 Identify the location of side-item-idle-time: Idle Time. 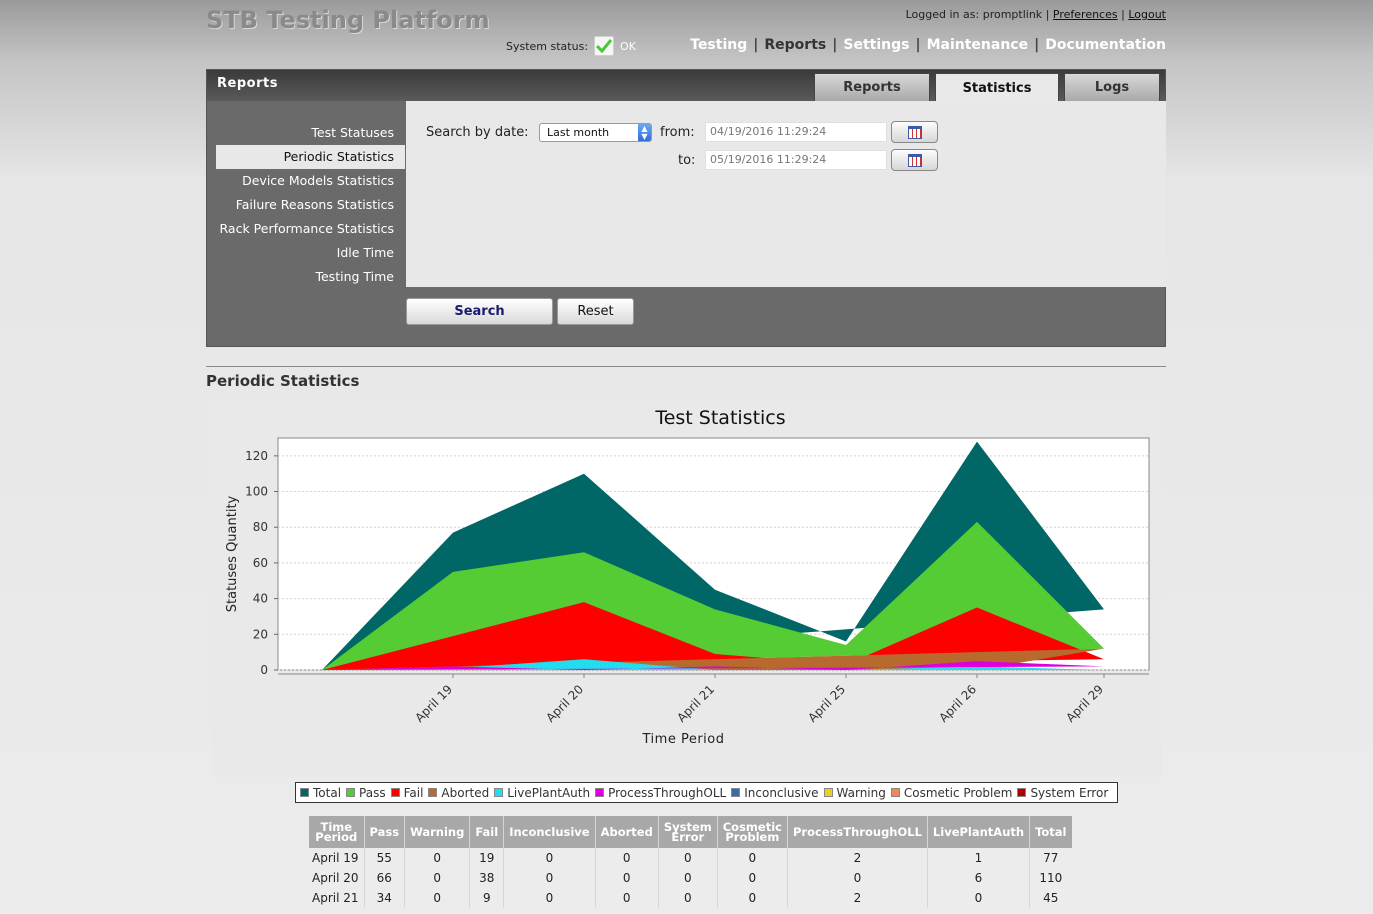
(310, 253).